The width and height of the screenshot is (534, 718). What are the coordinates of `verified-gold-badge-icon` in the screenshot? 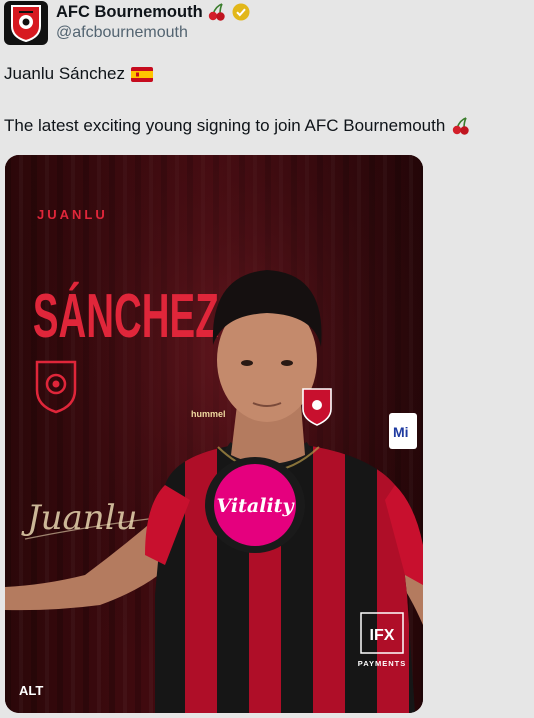 It's located at (241, 12).